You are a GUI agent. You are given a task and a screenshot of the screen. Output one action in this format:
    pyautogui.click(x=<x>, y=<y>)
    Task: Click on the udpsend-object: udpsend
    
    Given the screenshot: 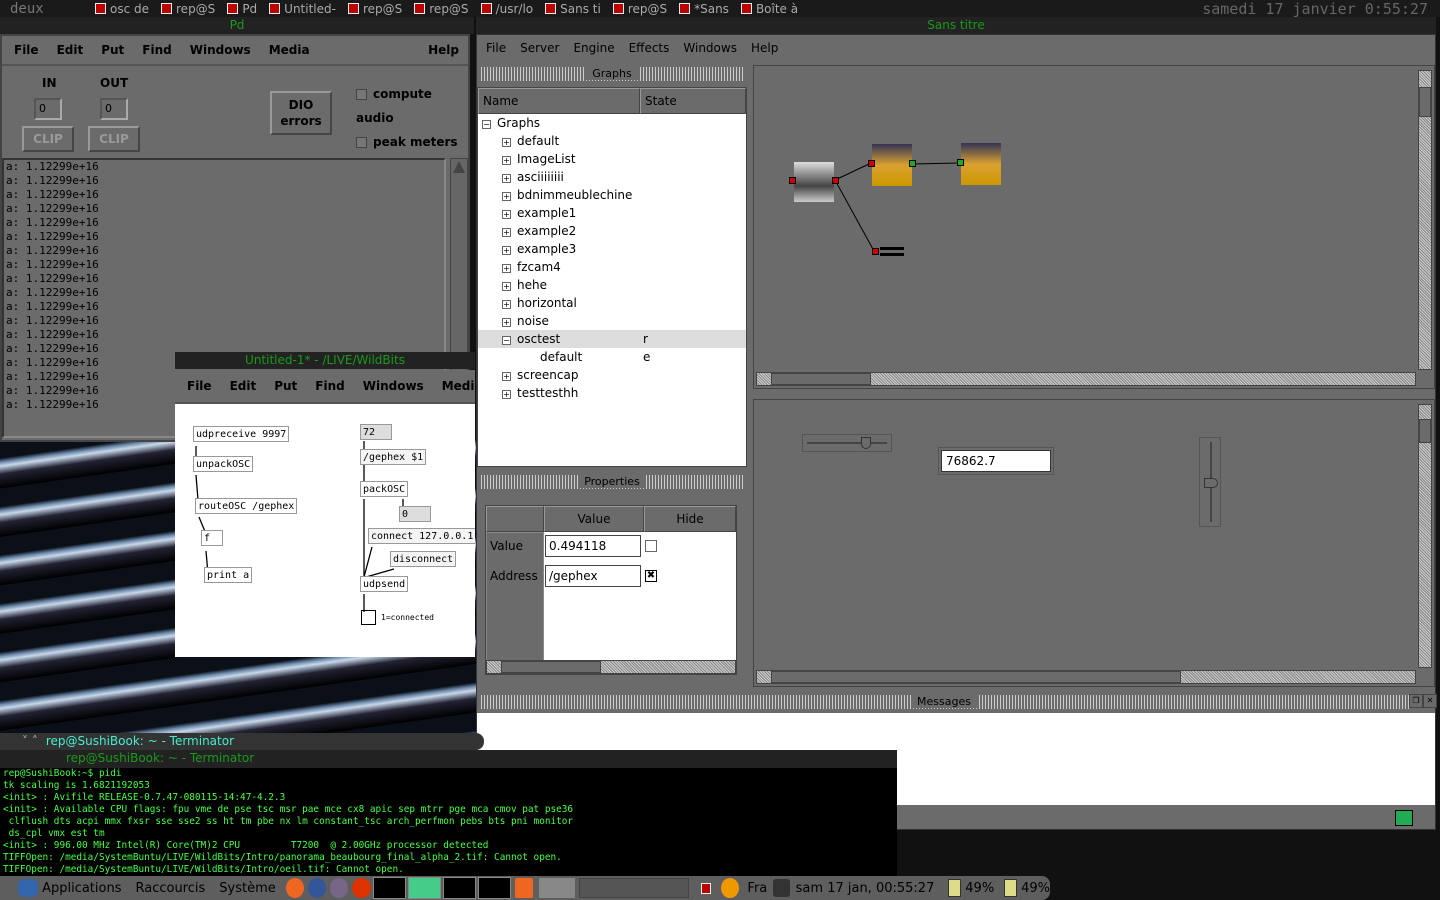 What is the action you would take?
    pyautogui.click(x=384, y=584)
    